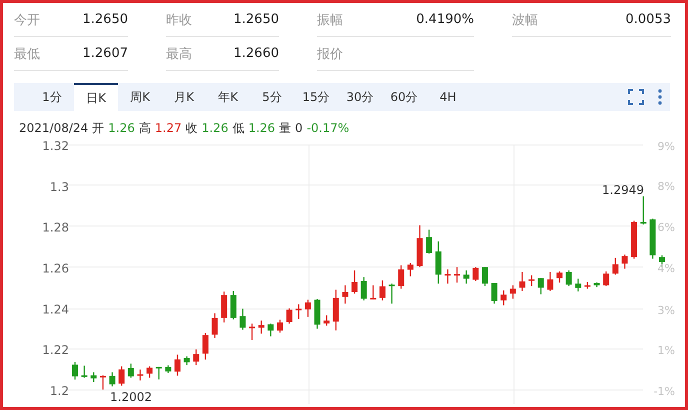 This screenshot has width=688, height=410. Describe the element at coordinates (256, 53) in the screenshot. I see `quote-value: 1.2660` at that location.